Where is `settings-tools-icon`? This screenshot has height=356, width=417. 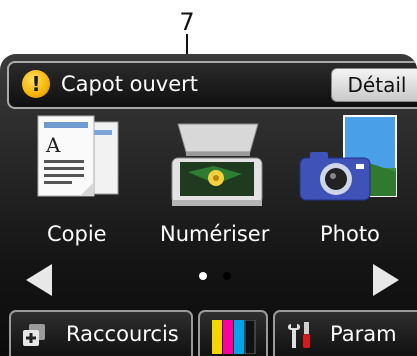 settings-tools-icon is located at coordinates (299, 335).